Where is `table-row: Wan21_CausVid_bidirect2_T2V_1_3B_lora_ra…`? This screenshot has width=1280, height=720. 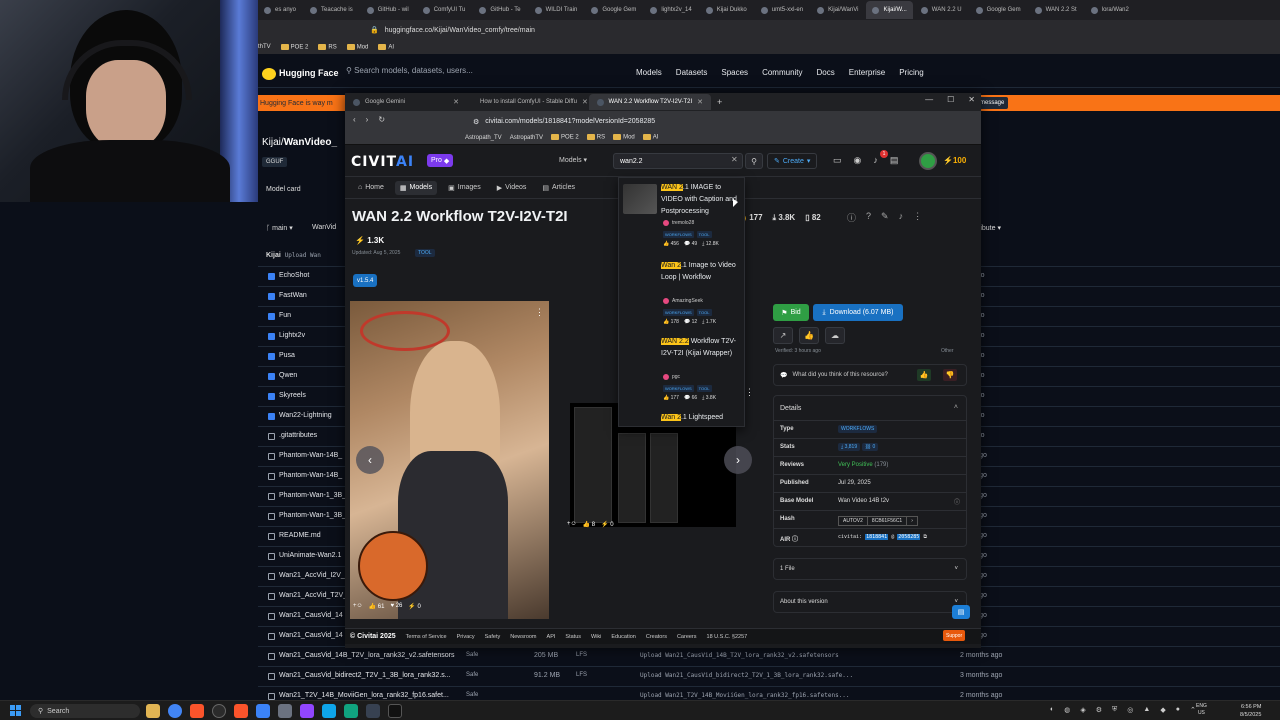 table-row: Wan21_CausVid_bidirect2_T2V_1_3B_lora_ra… is located at coordinates (769, 676).